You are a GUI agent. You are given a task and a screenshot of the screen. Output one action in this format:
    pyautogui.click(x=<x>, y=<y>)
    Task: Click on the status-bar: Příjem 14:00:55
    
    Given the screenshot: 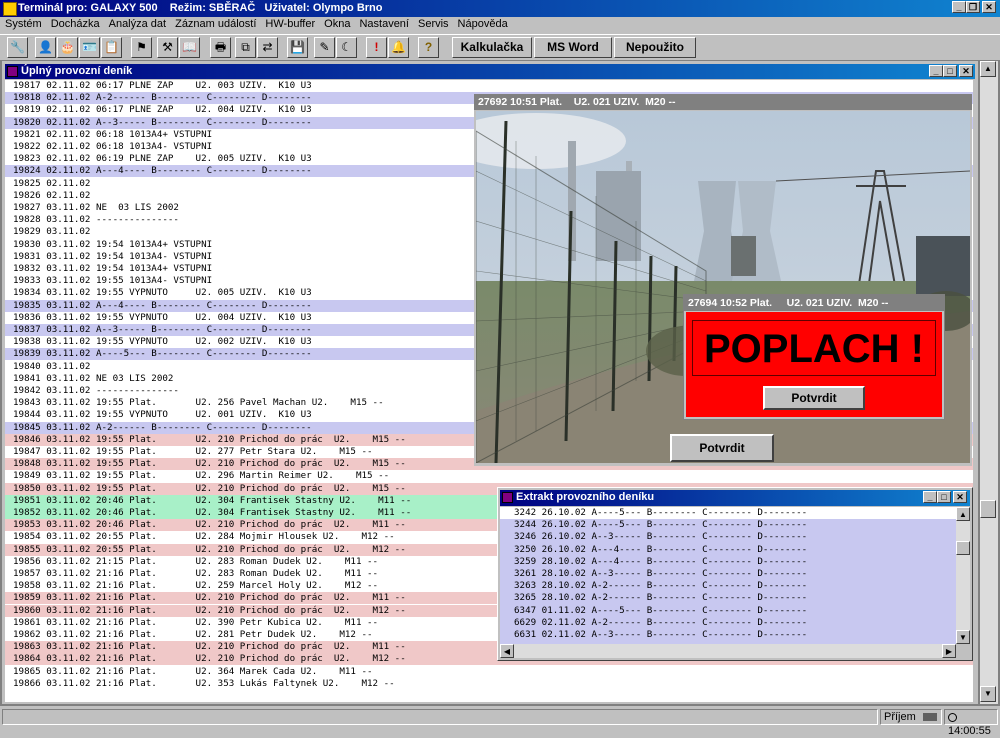 What is the action you would take?
    pyautogui.click(x=500, y=721)
    